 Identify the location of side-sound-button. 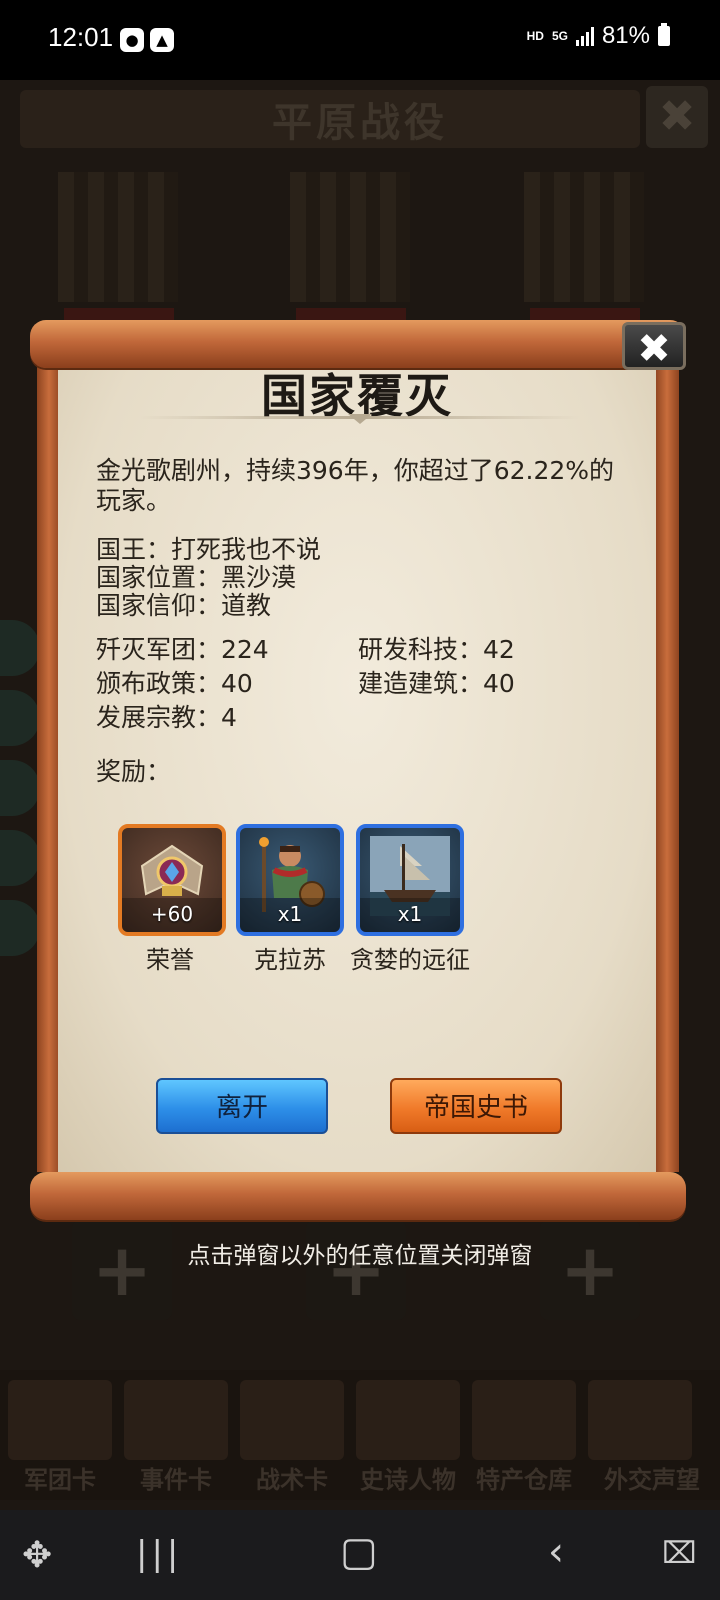
(20, 788).